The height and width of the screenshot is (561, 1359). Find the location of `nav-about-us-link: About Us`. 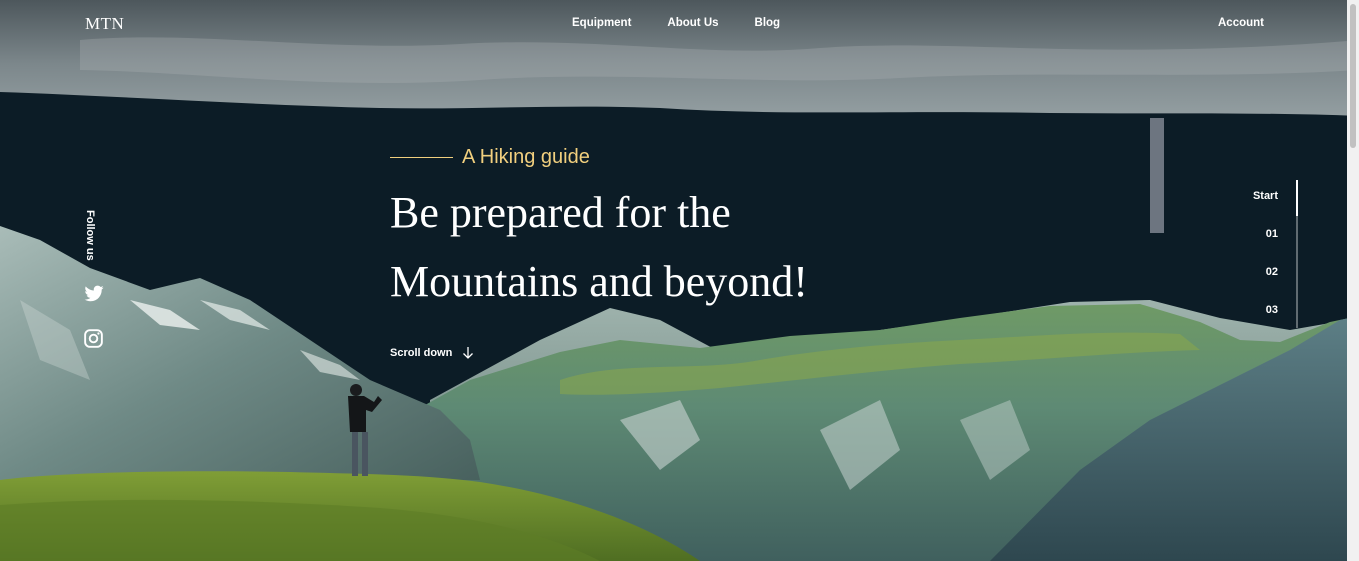

nav-about-us-link: About Us is located at coordinates (692, 23).